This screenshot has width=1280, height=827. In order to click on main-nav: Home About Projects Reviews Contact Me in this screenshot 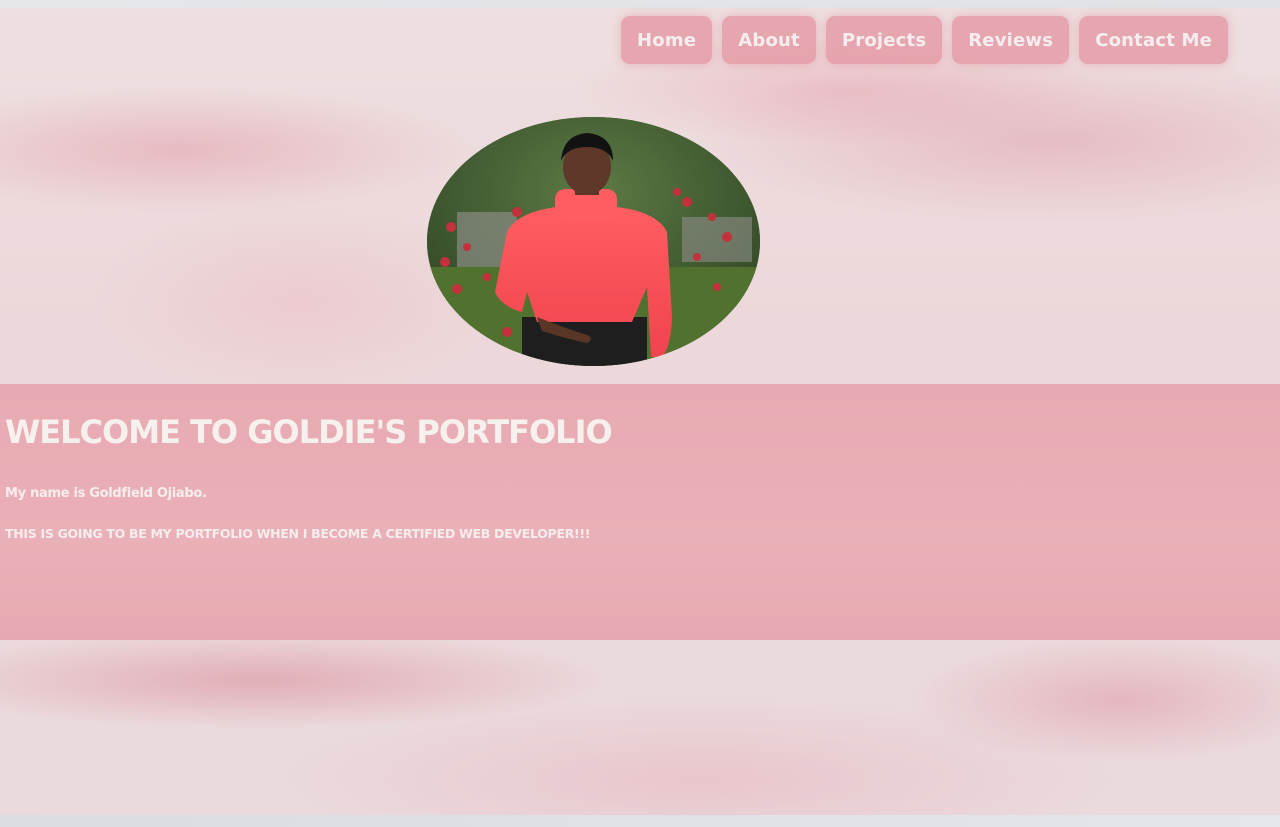, I will do `click(924, 40)`.